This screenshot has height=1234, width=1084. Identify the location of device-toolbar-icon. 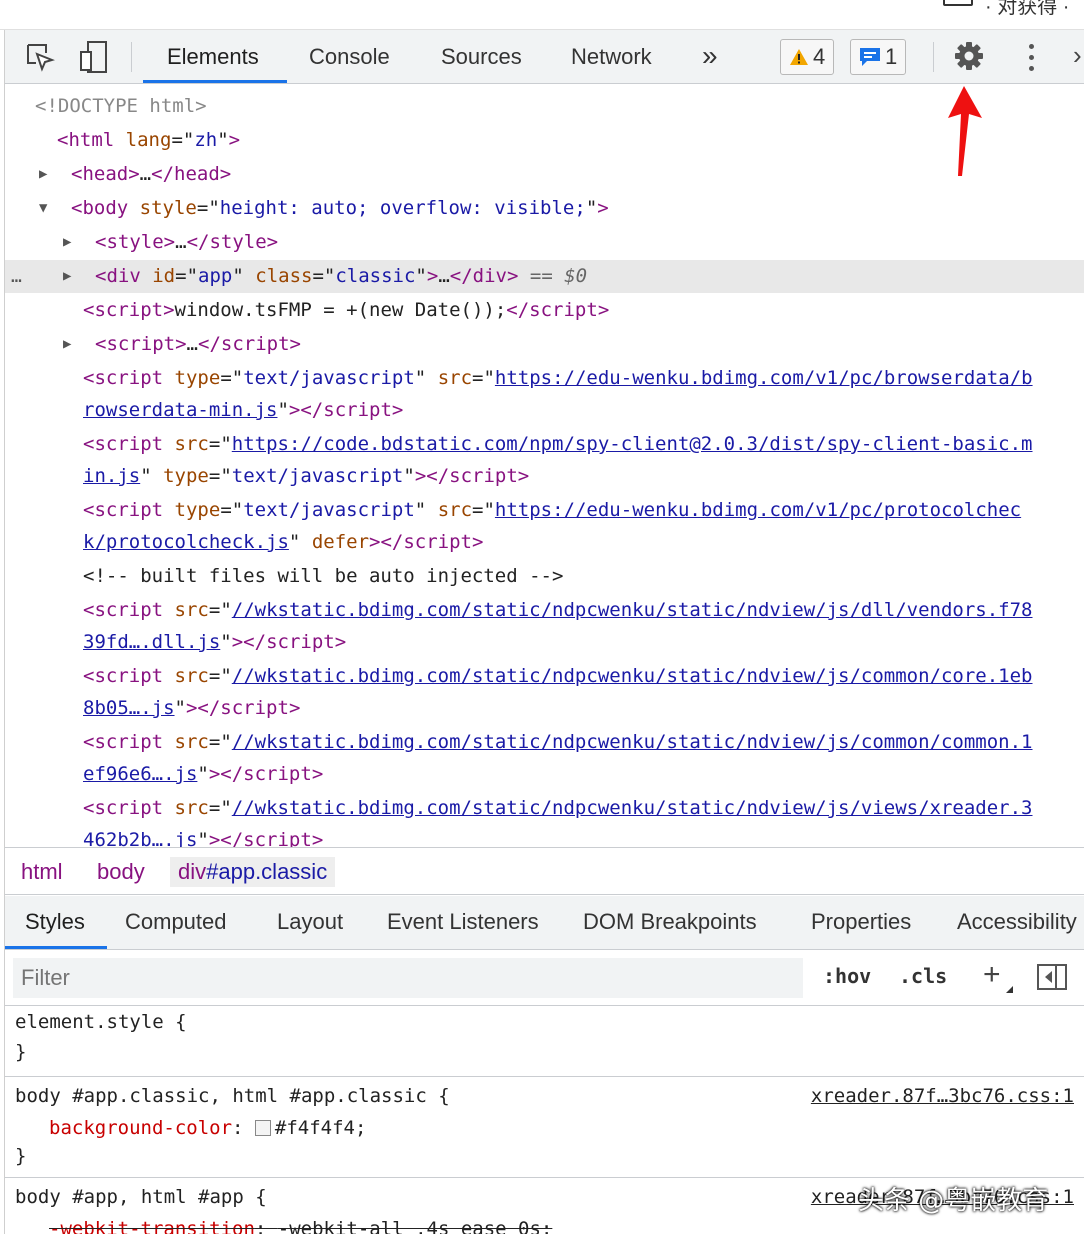
(94, 57).